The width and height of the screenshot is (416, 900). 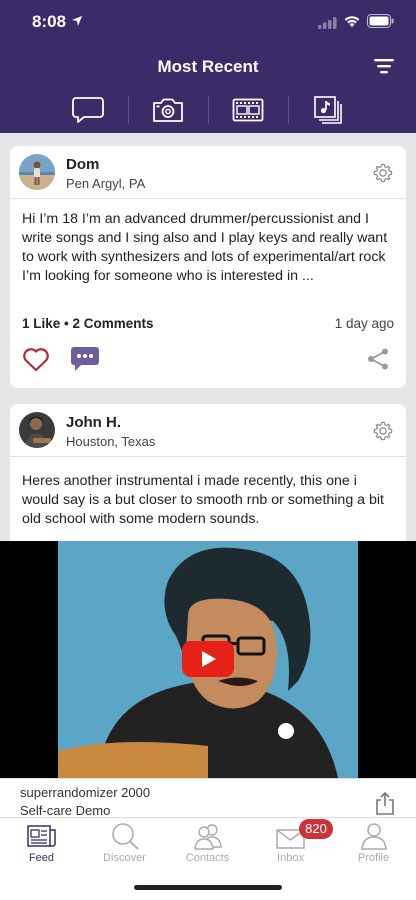 I want to click on status-bar: 8:08, so click(x=208, y=22).